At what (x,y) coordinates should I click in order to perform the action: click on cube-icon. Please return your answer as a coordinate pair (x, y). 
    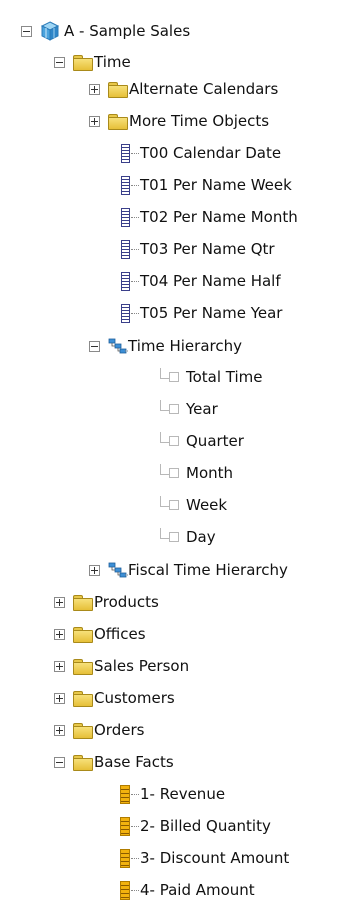
    Looking at the image, I should click on (50, 31).